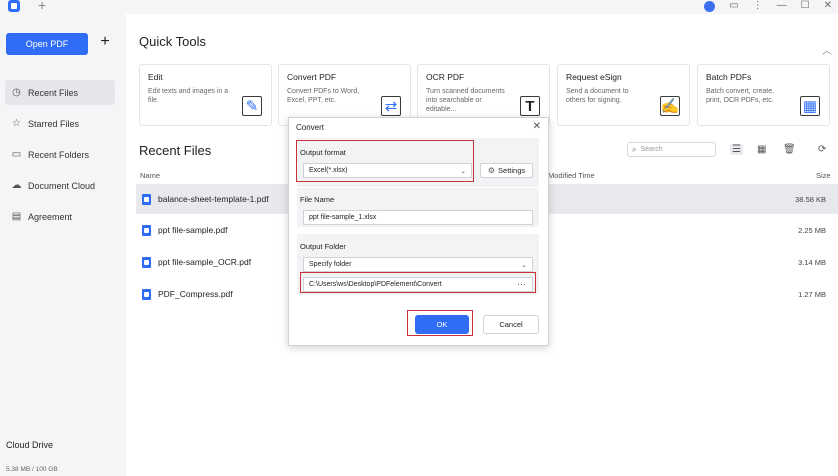 Image resolution: width=838 pixels, height=476 pixels. What do you see at coordinates (733, 6) in the screenshot?
I see `chat-icon: ▭` at bounding box center [733, 6].